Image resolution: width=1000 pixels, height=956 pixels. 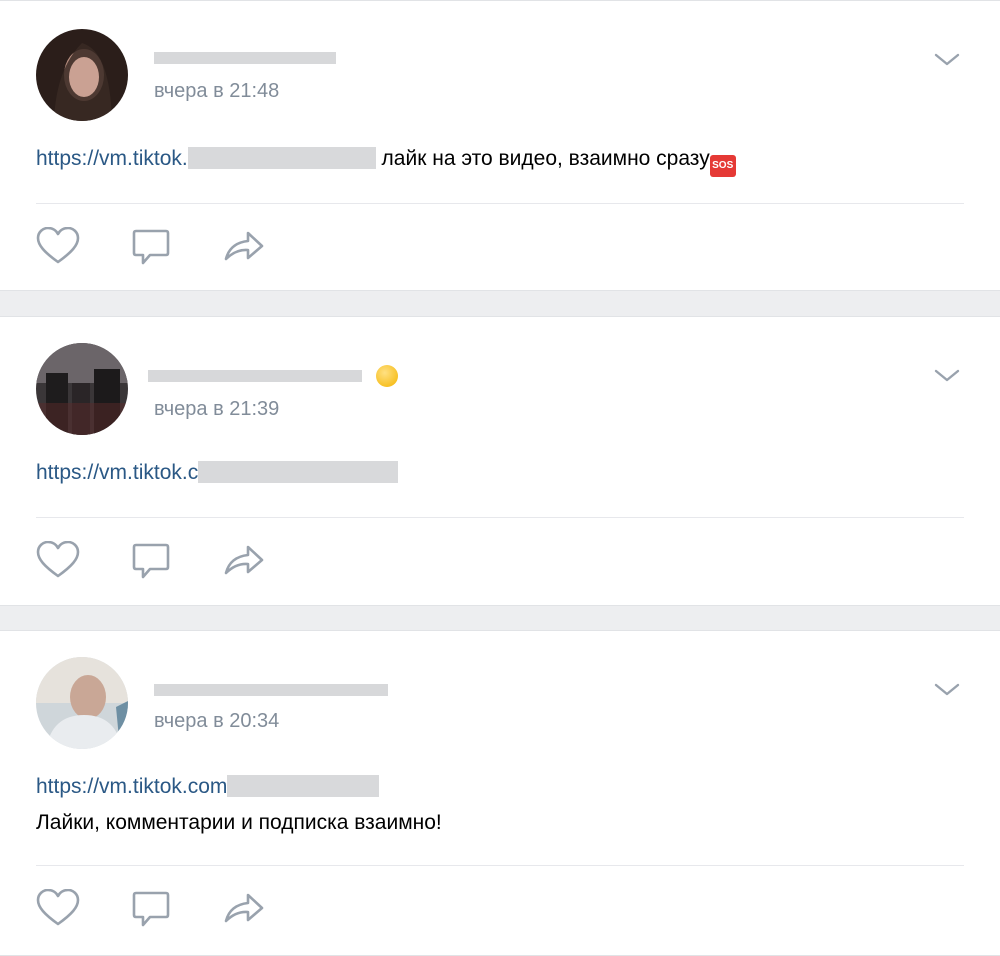 I want to click on post-message: Лайки, комментарии и подписка взаимно!, so click(x=239, y=822).